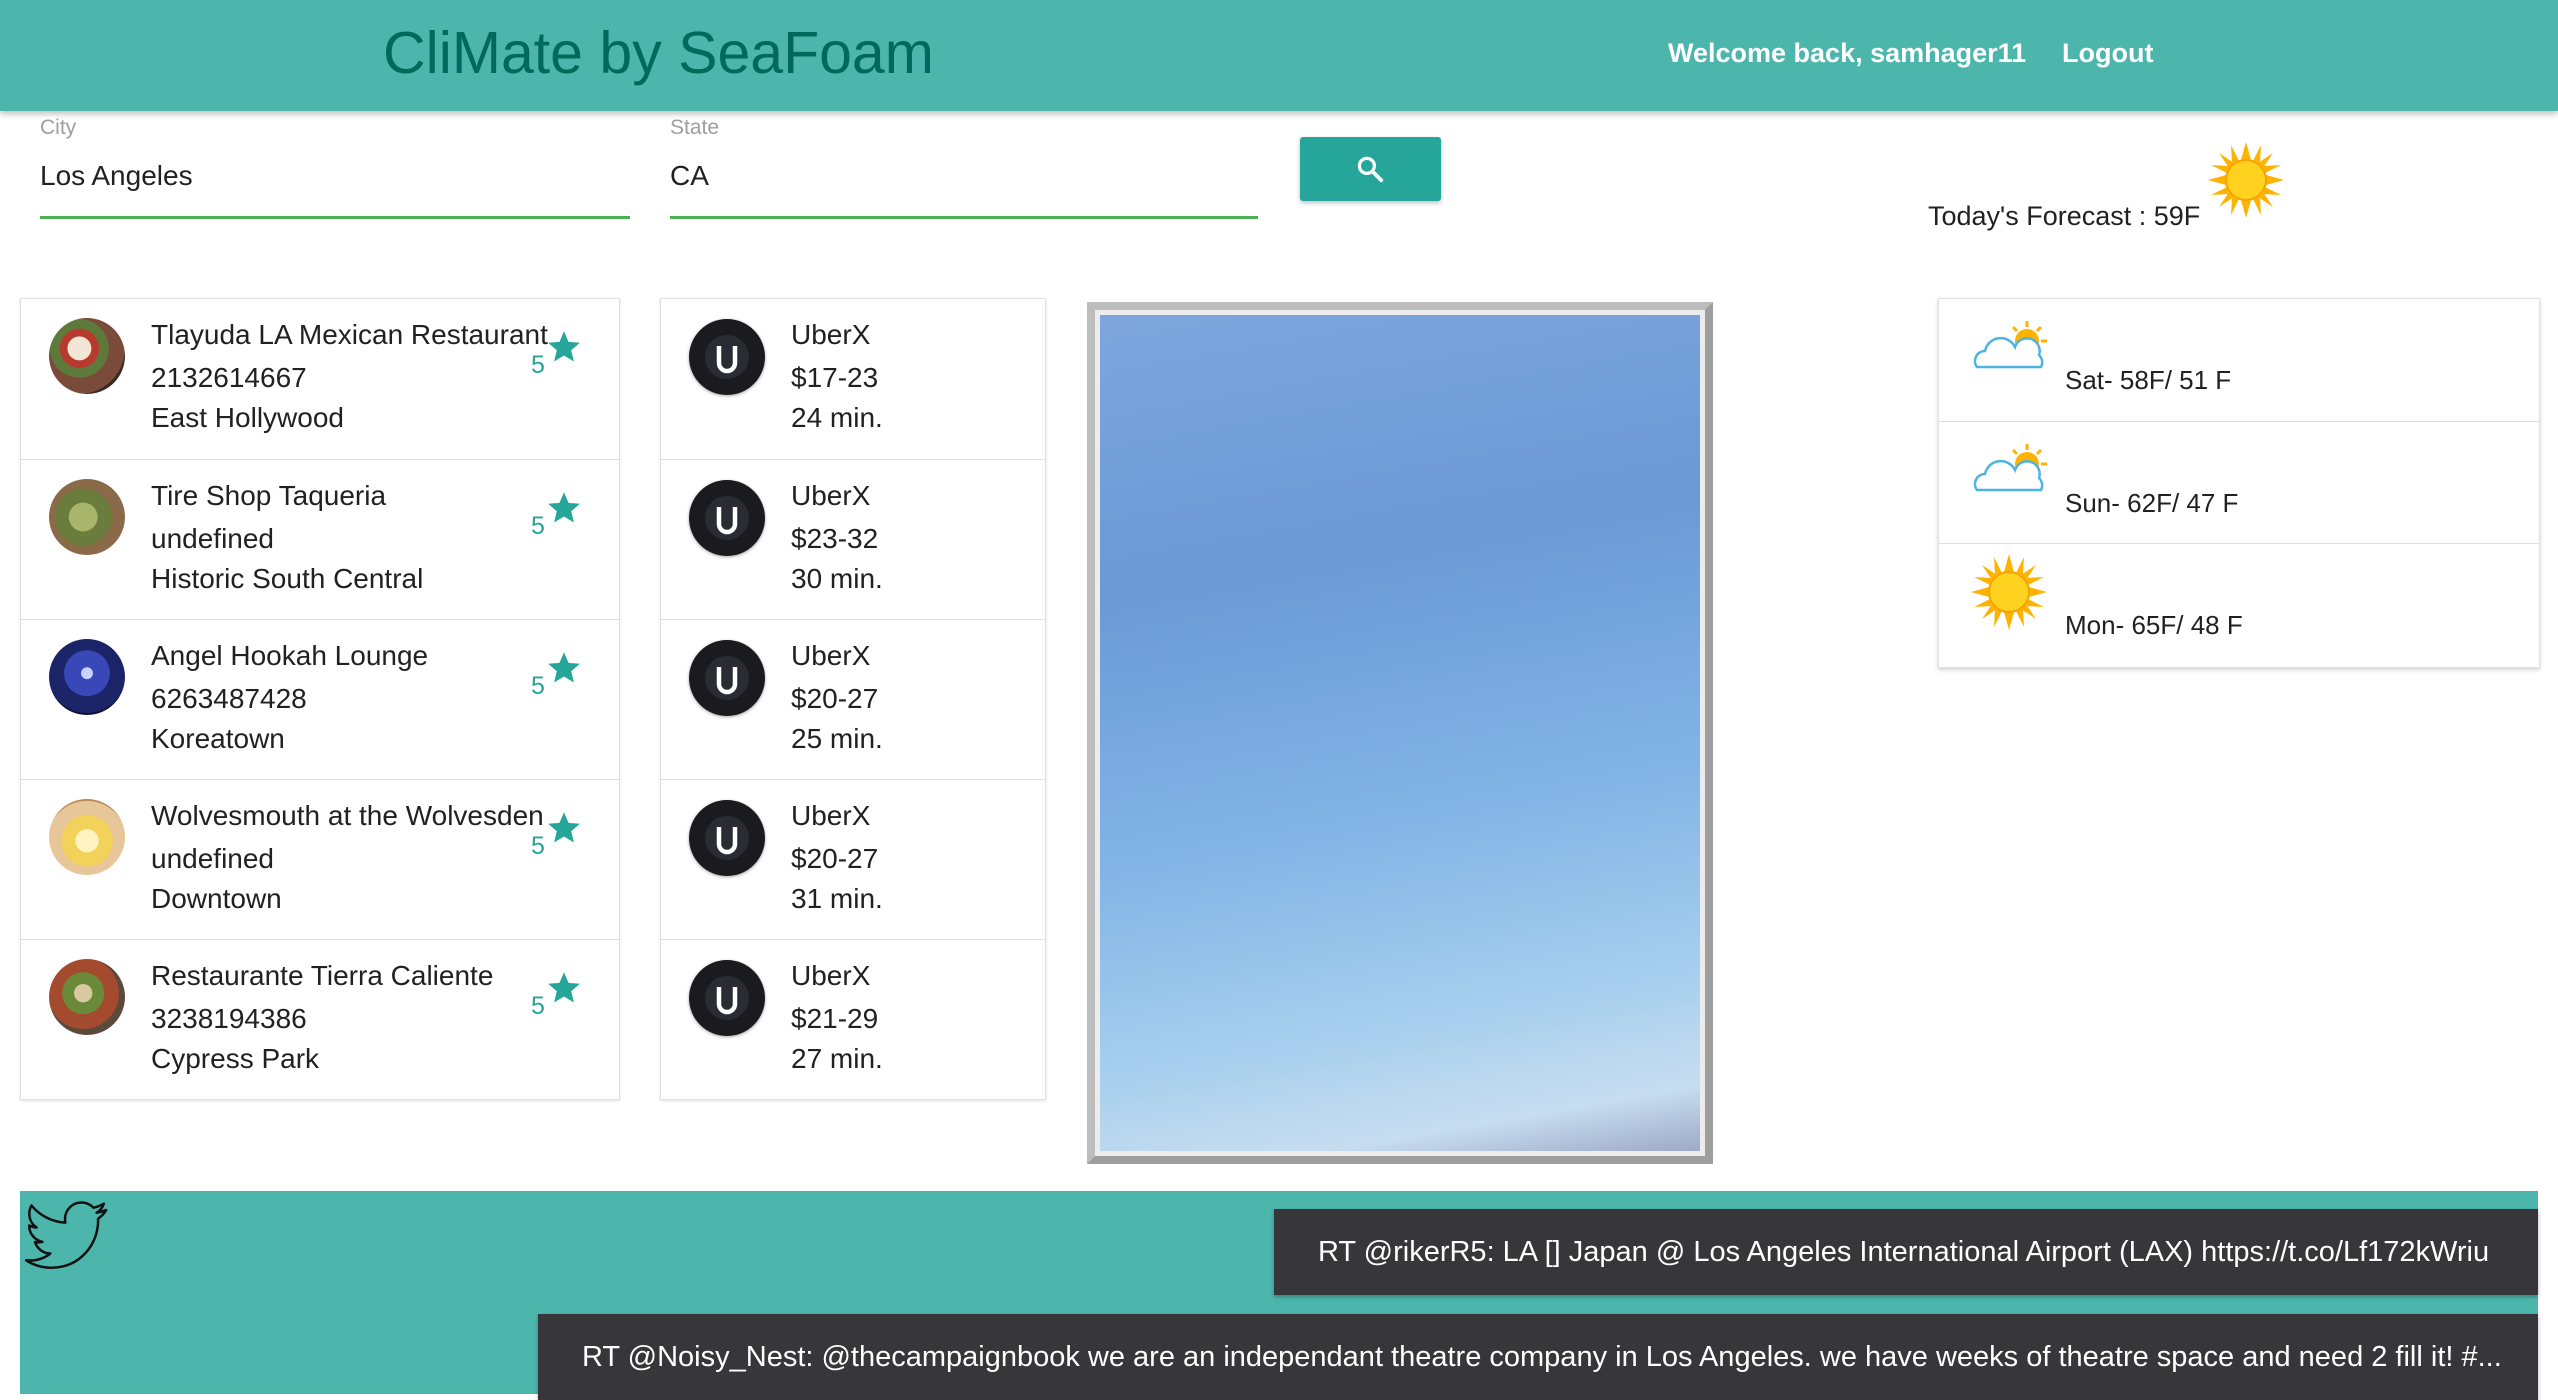 The image size is (2558, 1400). Describe the element at coordinates (290, 655) in the screenshot. I see `restaurant-name: Angel Hookah Lounge` at that location.